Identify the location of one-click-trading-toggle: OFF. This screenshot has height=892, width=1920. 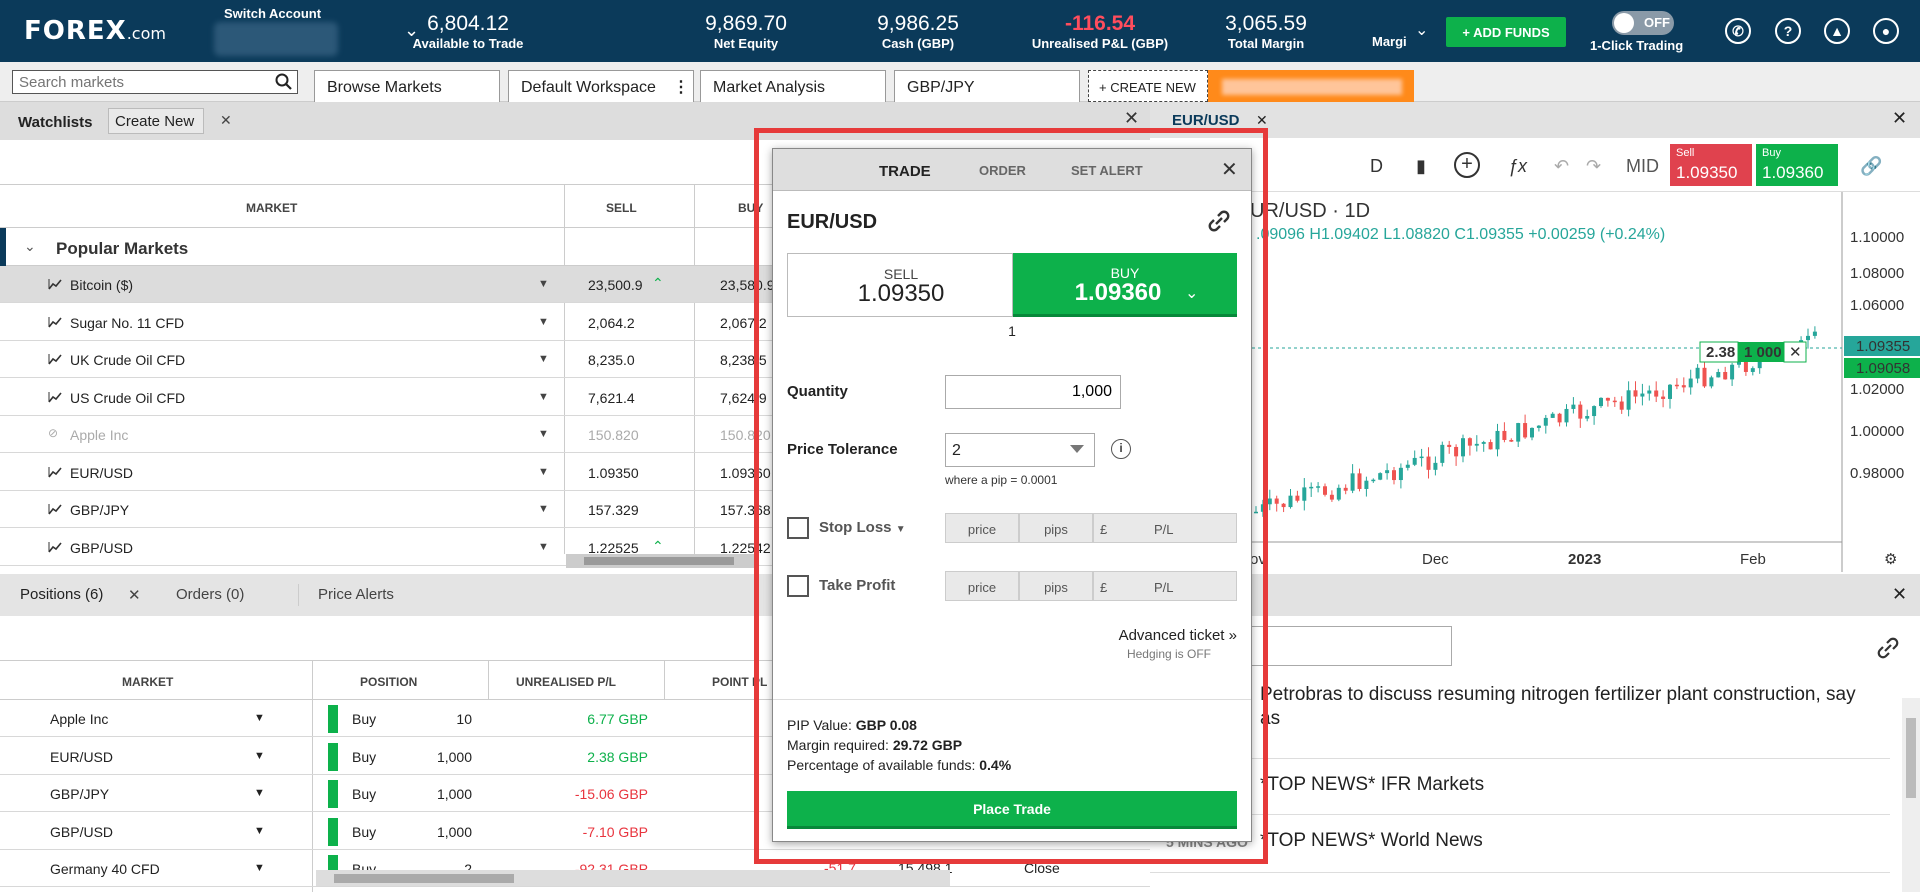
(1643, 23).